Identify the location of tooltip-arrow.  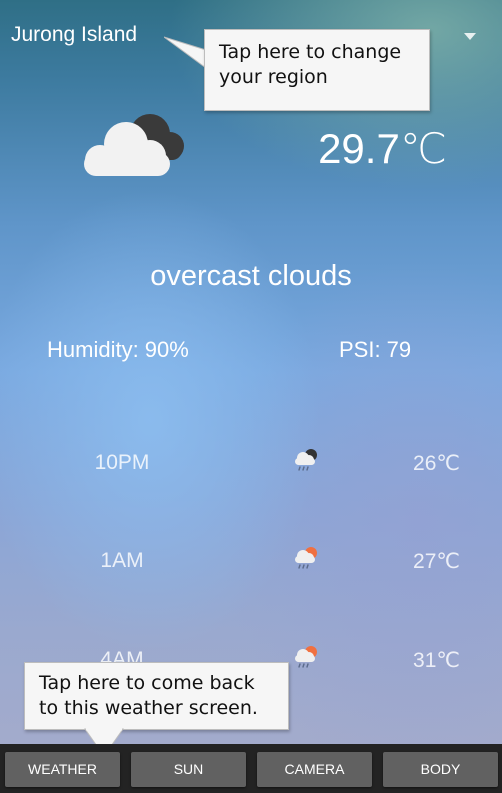
(185, 52).